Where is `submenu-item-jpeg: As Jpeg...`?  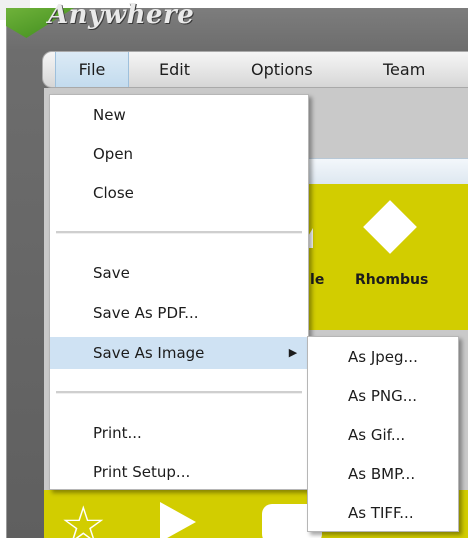
submenu-item-jpeg: As Jpeg... is located at coordinates (383, 357).